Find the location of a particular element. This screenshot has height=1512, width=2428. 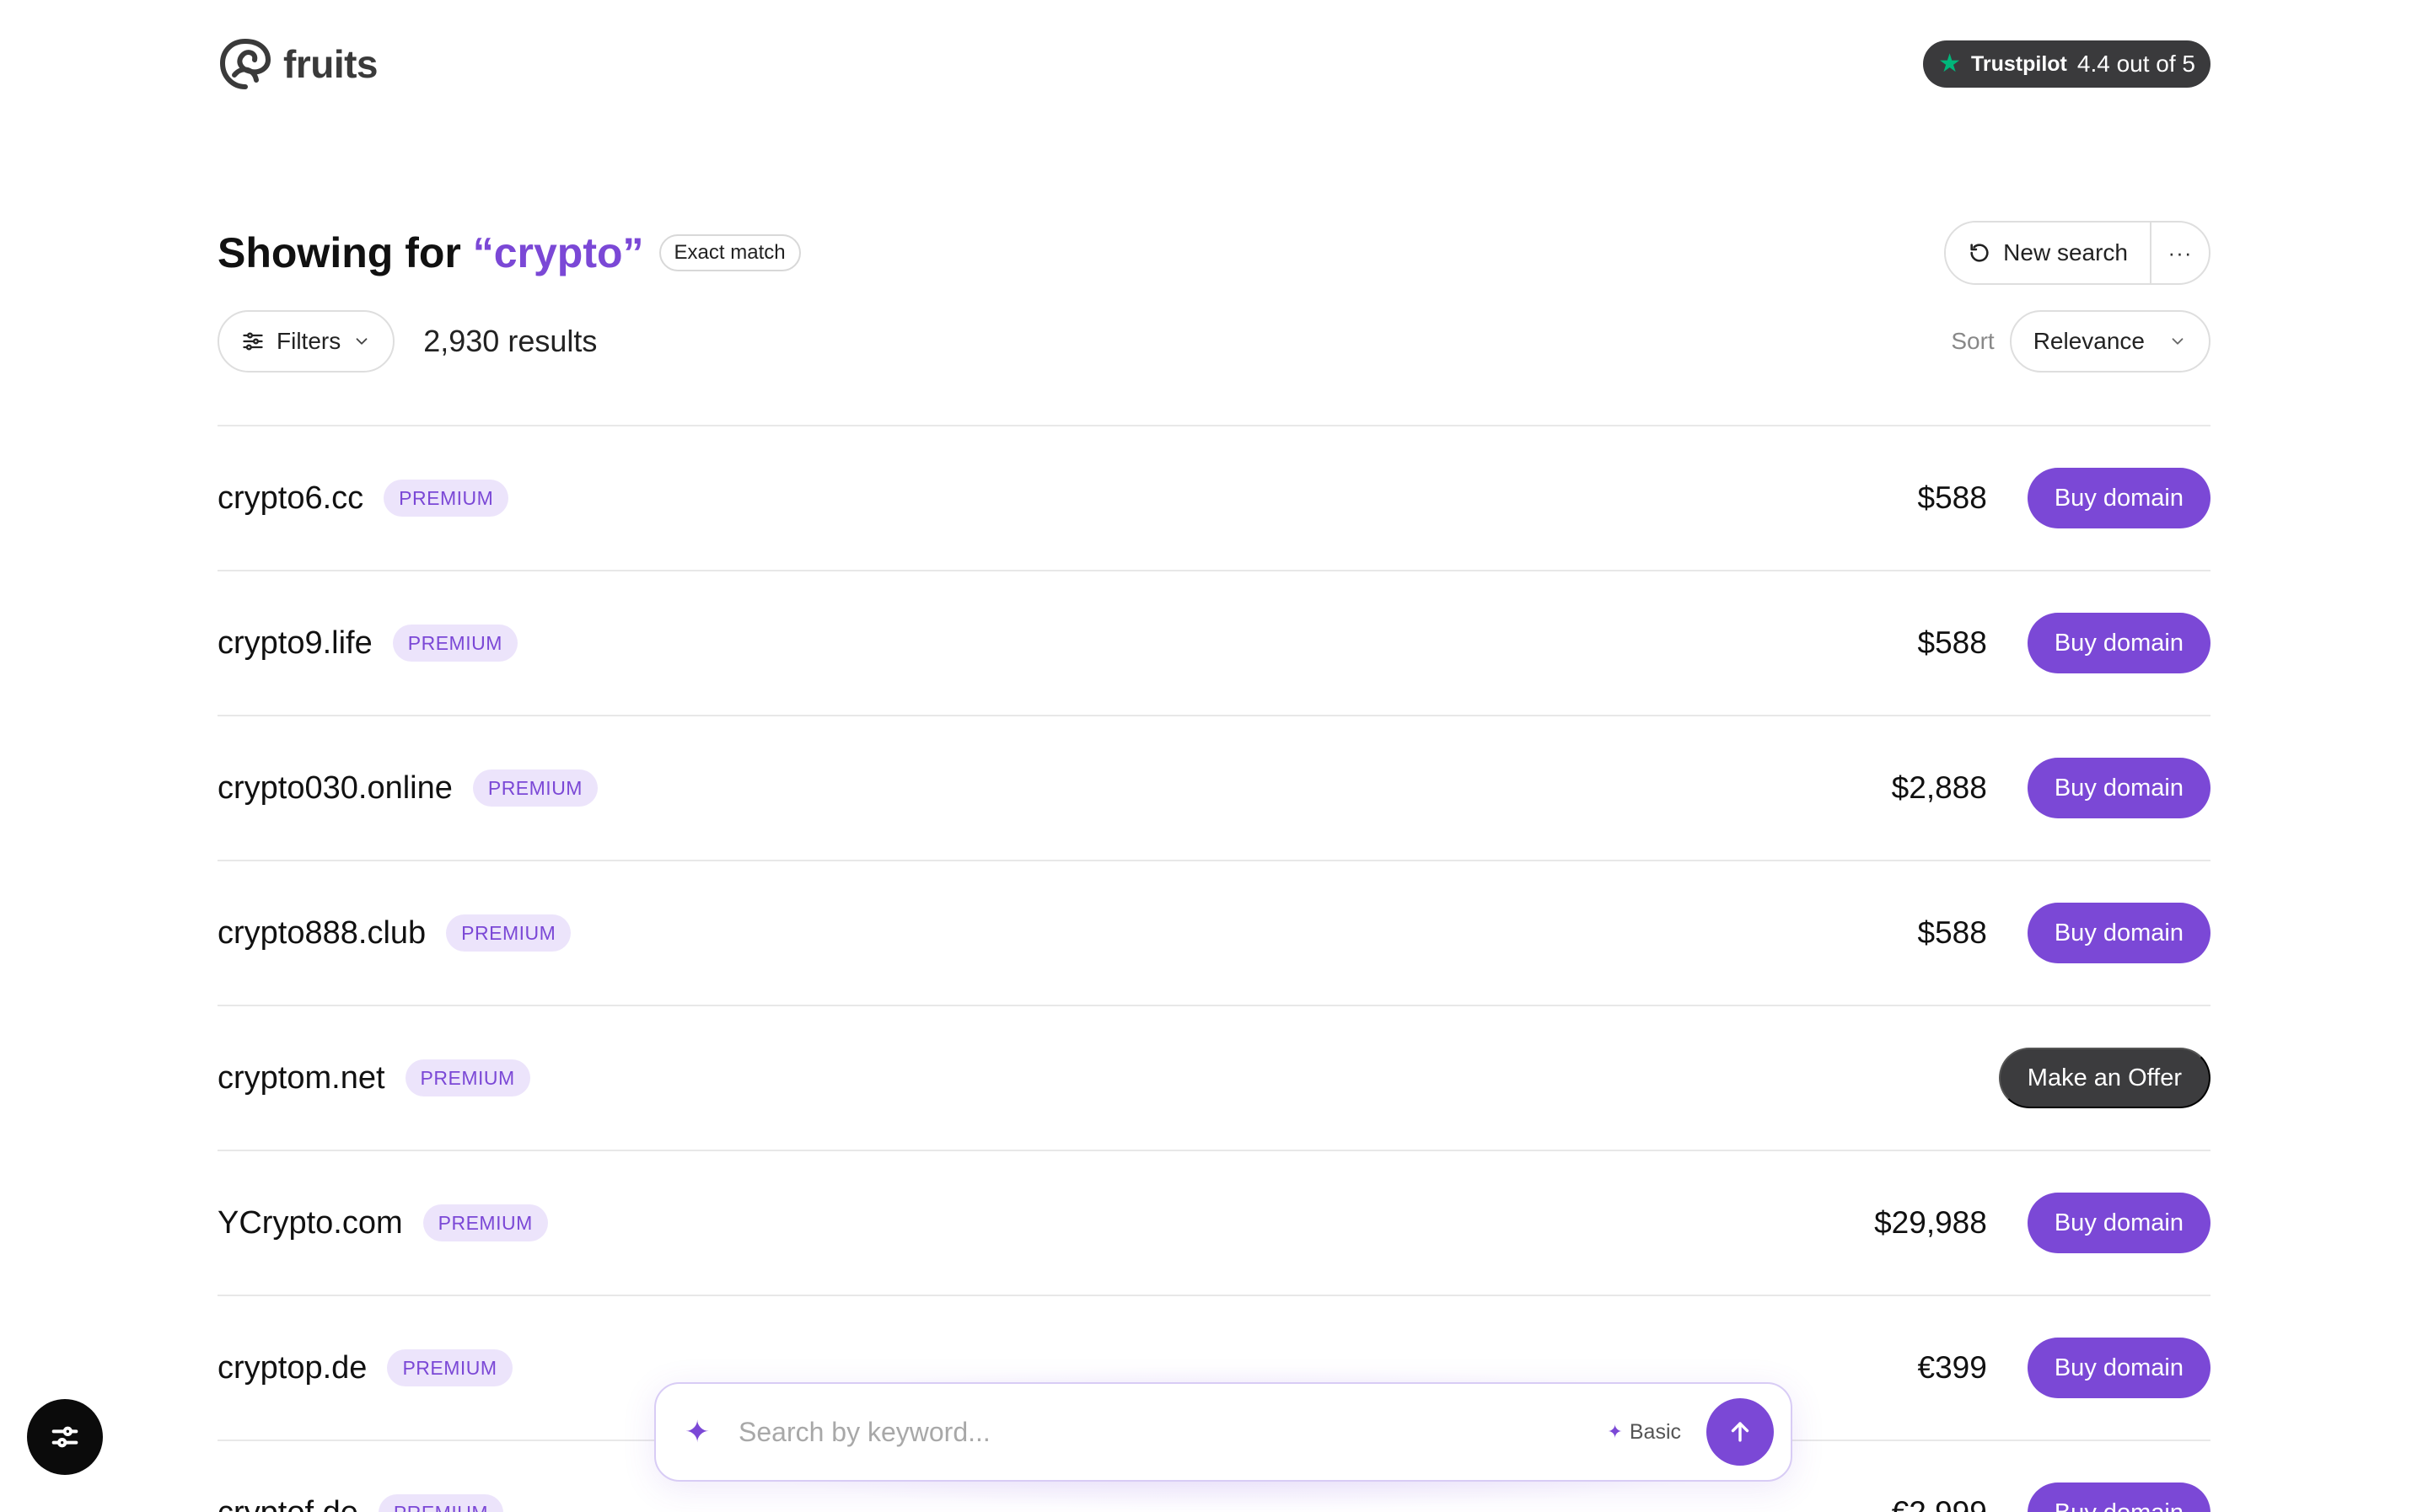

domain-name: crypto6.cc is located at coordinates (290, 498).